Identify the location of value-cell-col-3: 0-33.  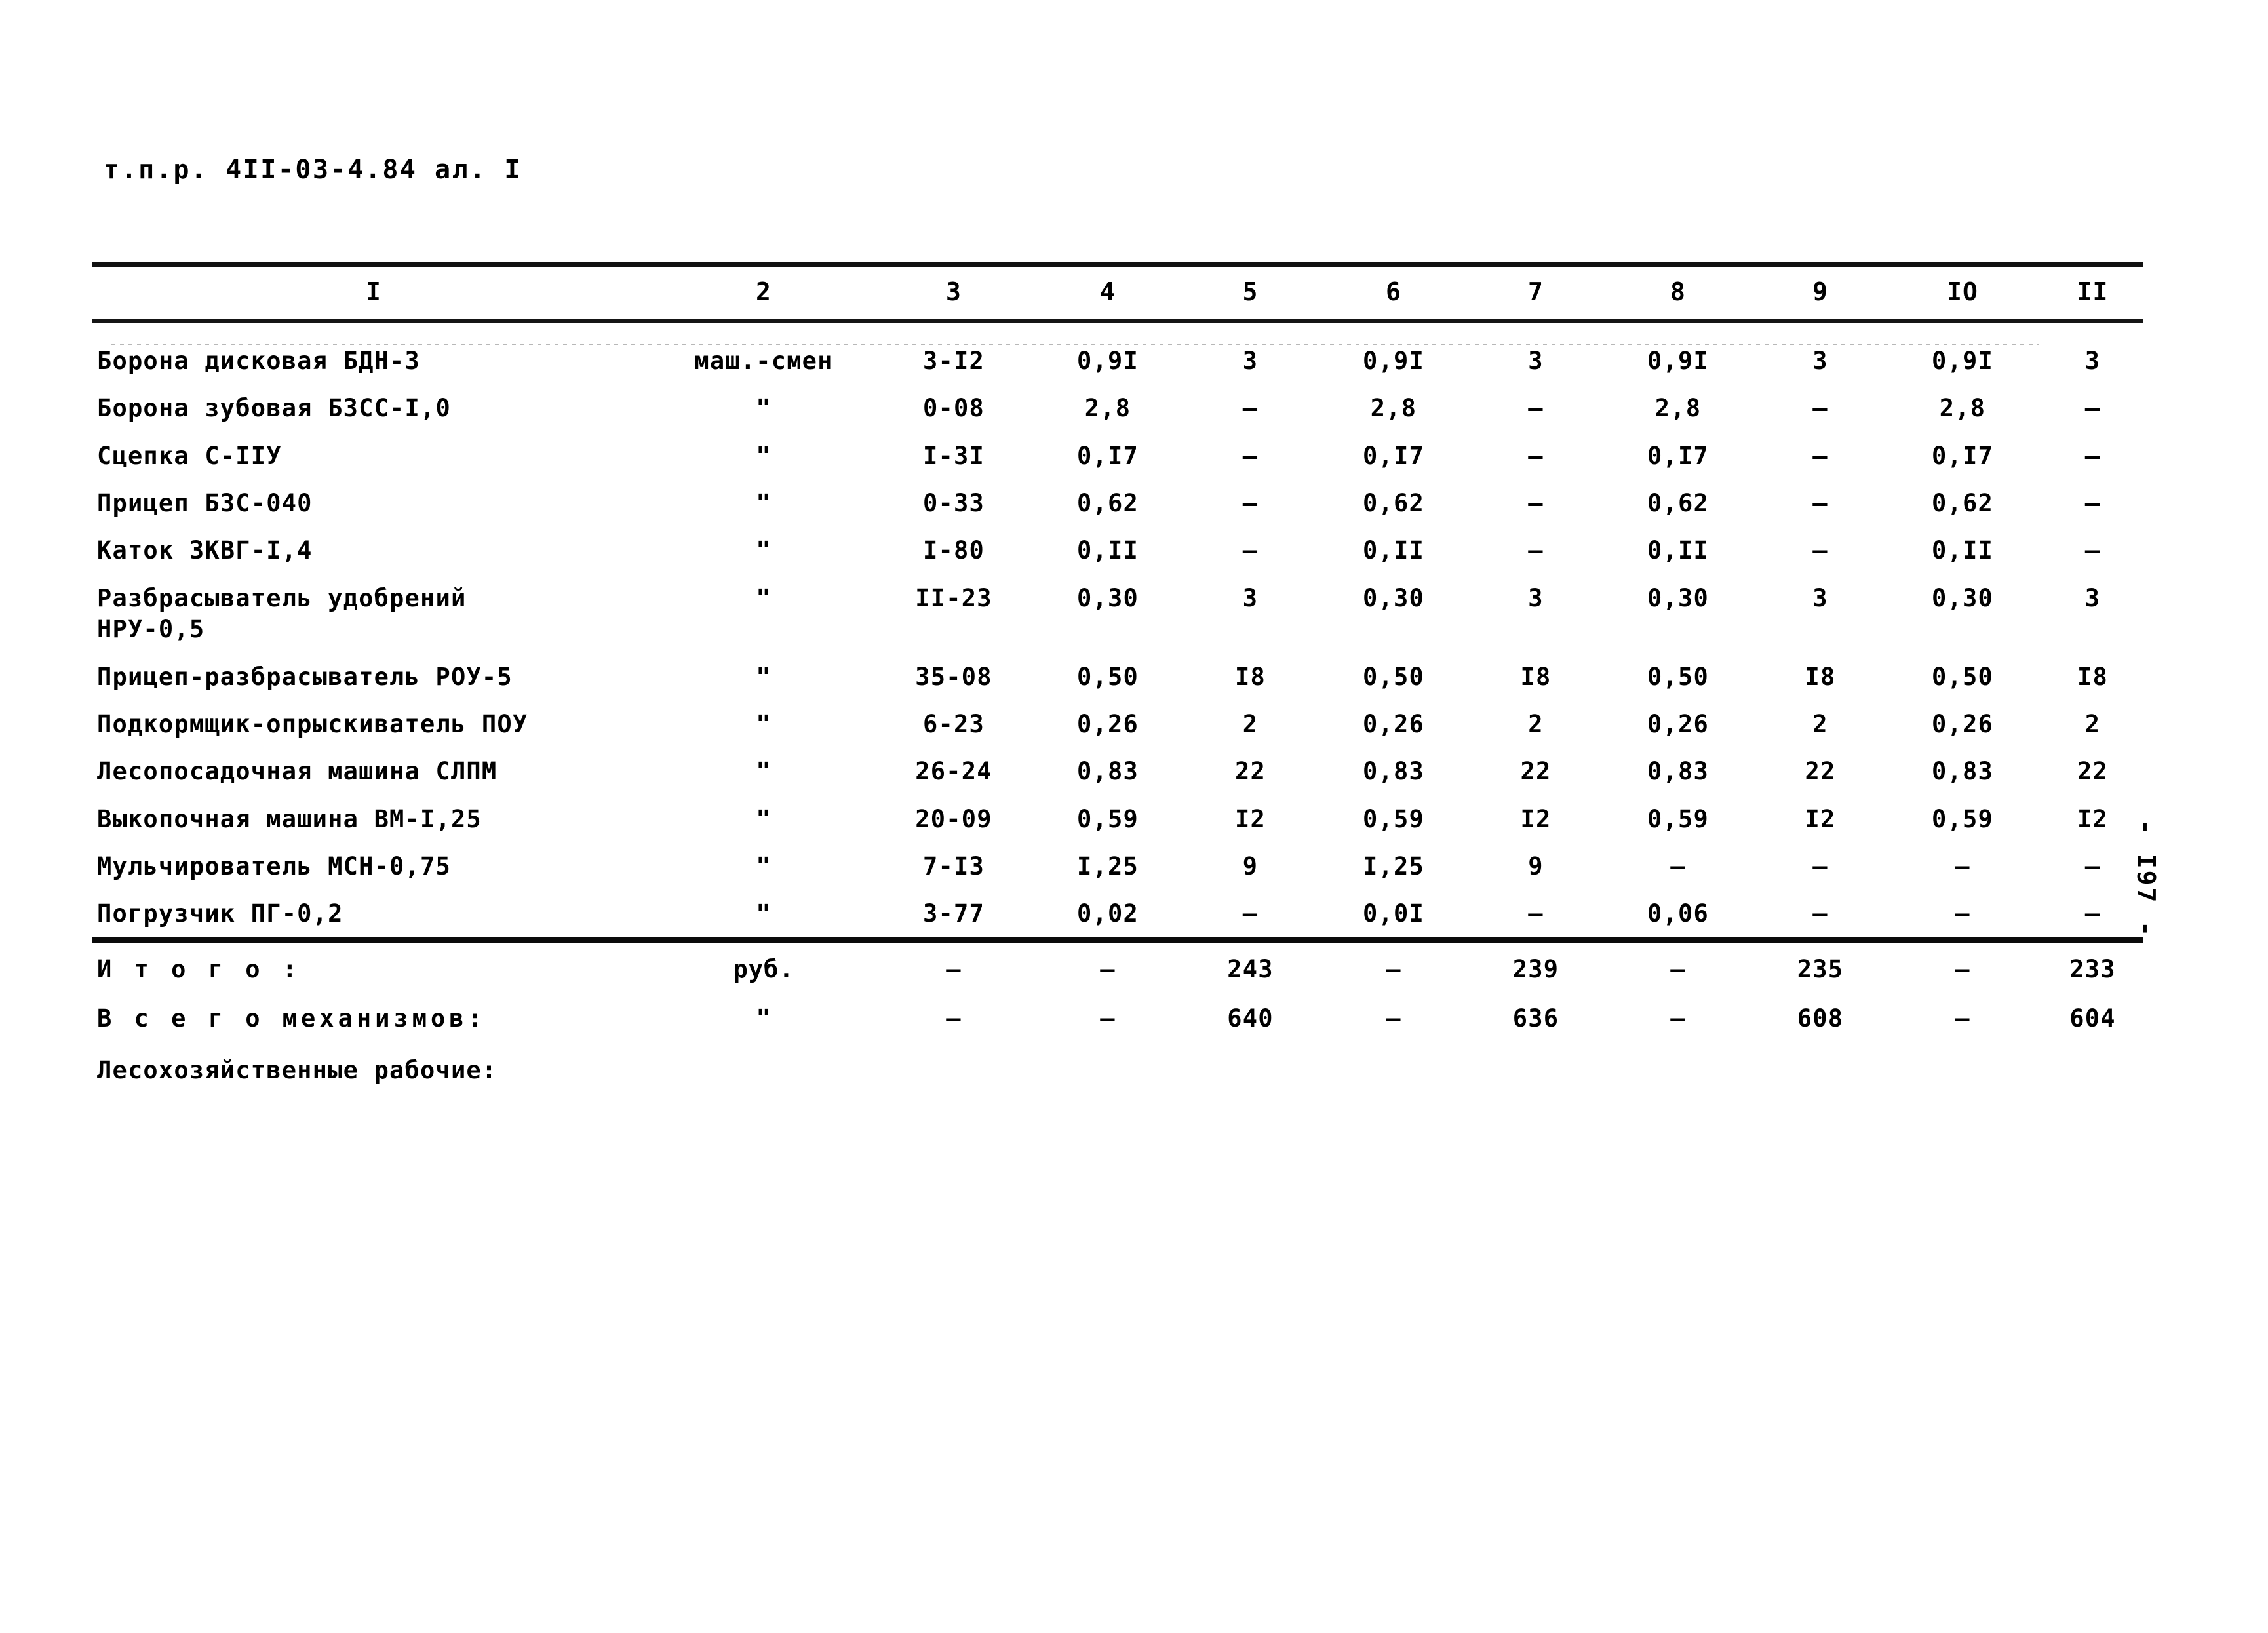
(954, 503).